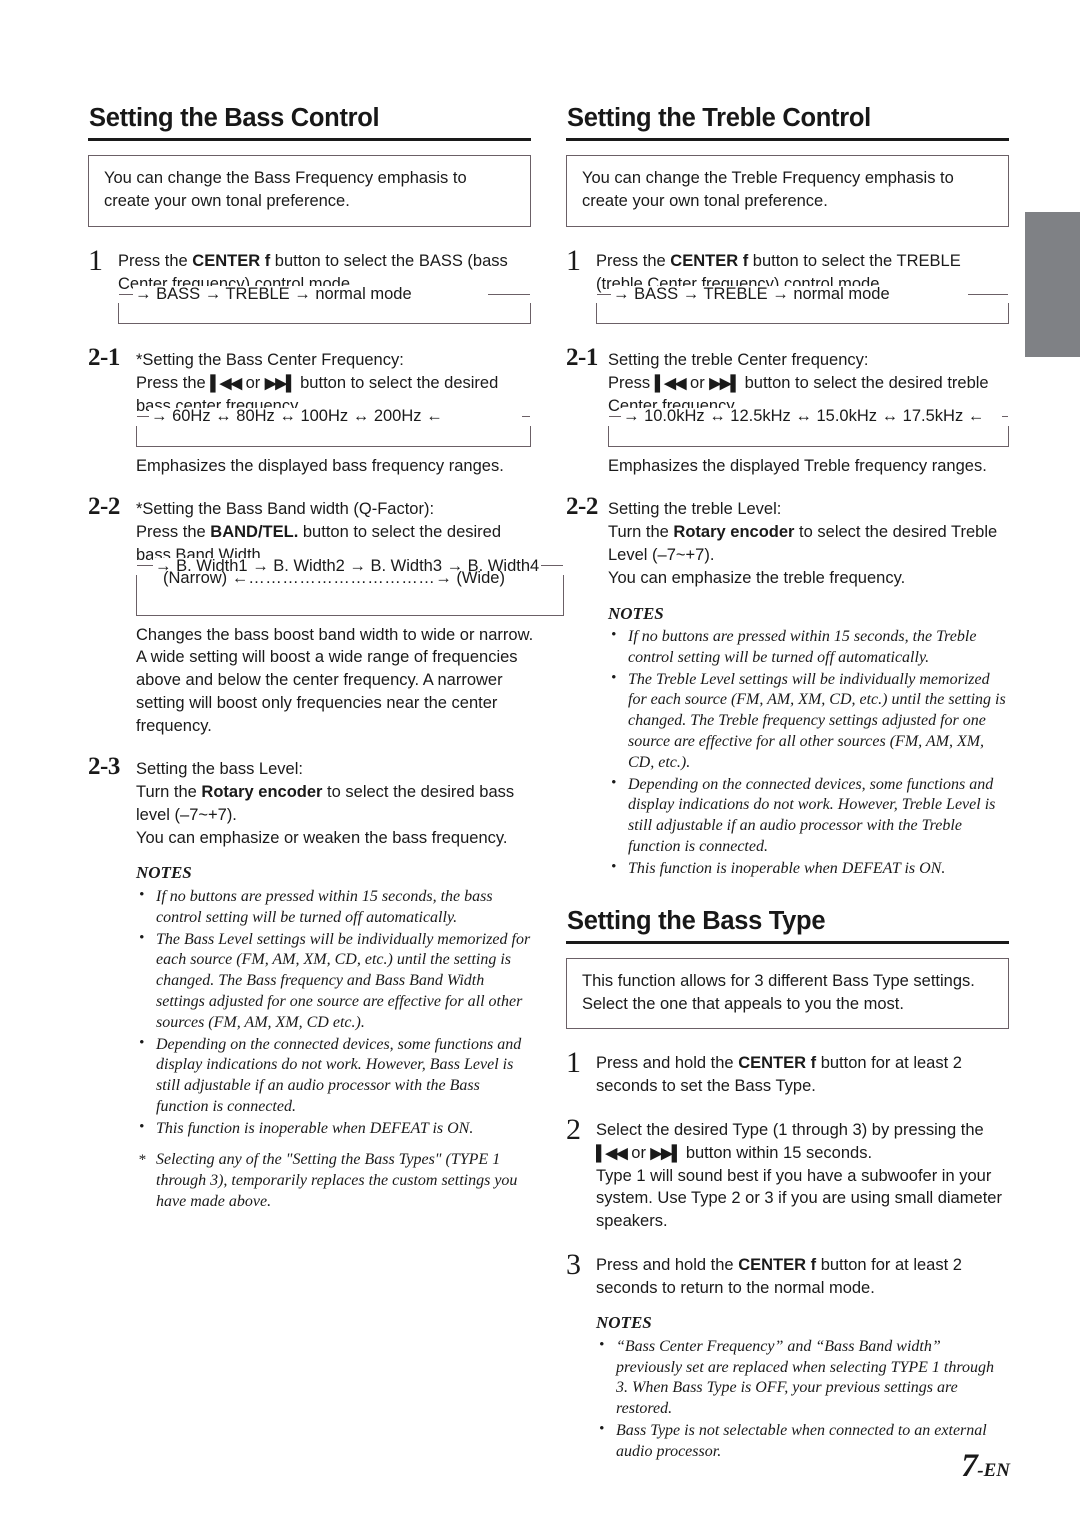 The height and width of the screenshot is (1523, 1080). I want to click on step-number: 3, so click(573, 1264).